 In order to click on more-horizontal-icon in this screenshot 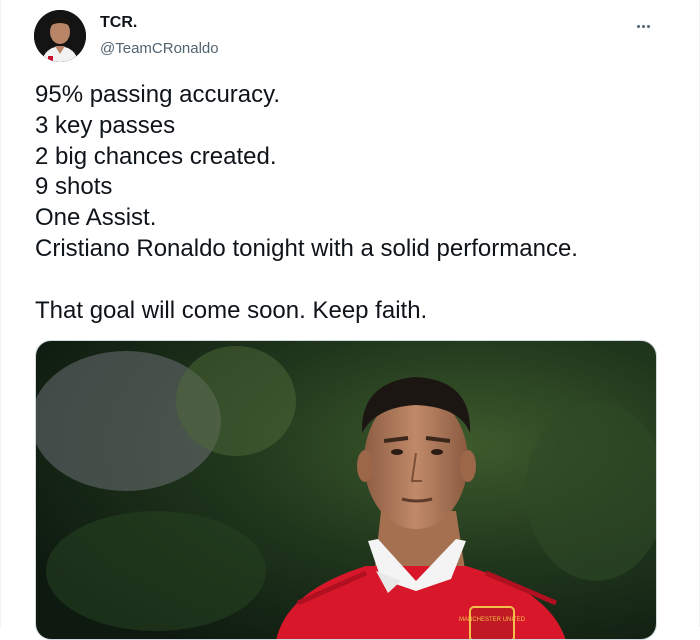, I will do `click(643, 26)`.